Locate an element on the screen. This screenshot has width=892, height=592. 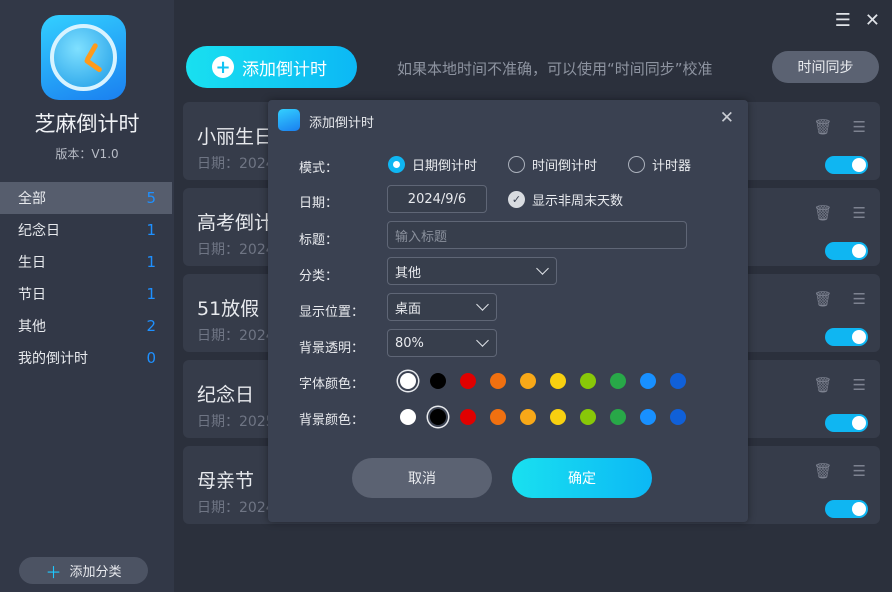
card-title: 51放假 is located at coordinates (228, 309).